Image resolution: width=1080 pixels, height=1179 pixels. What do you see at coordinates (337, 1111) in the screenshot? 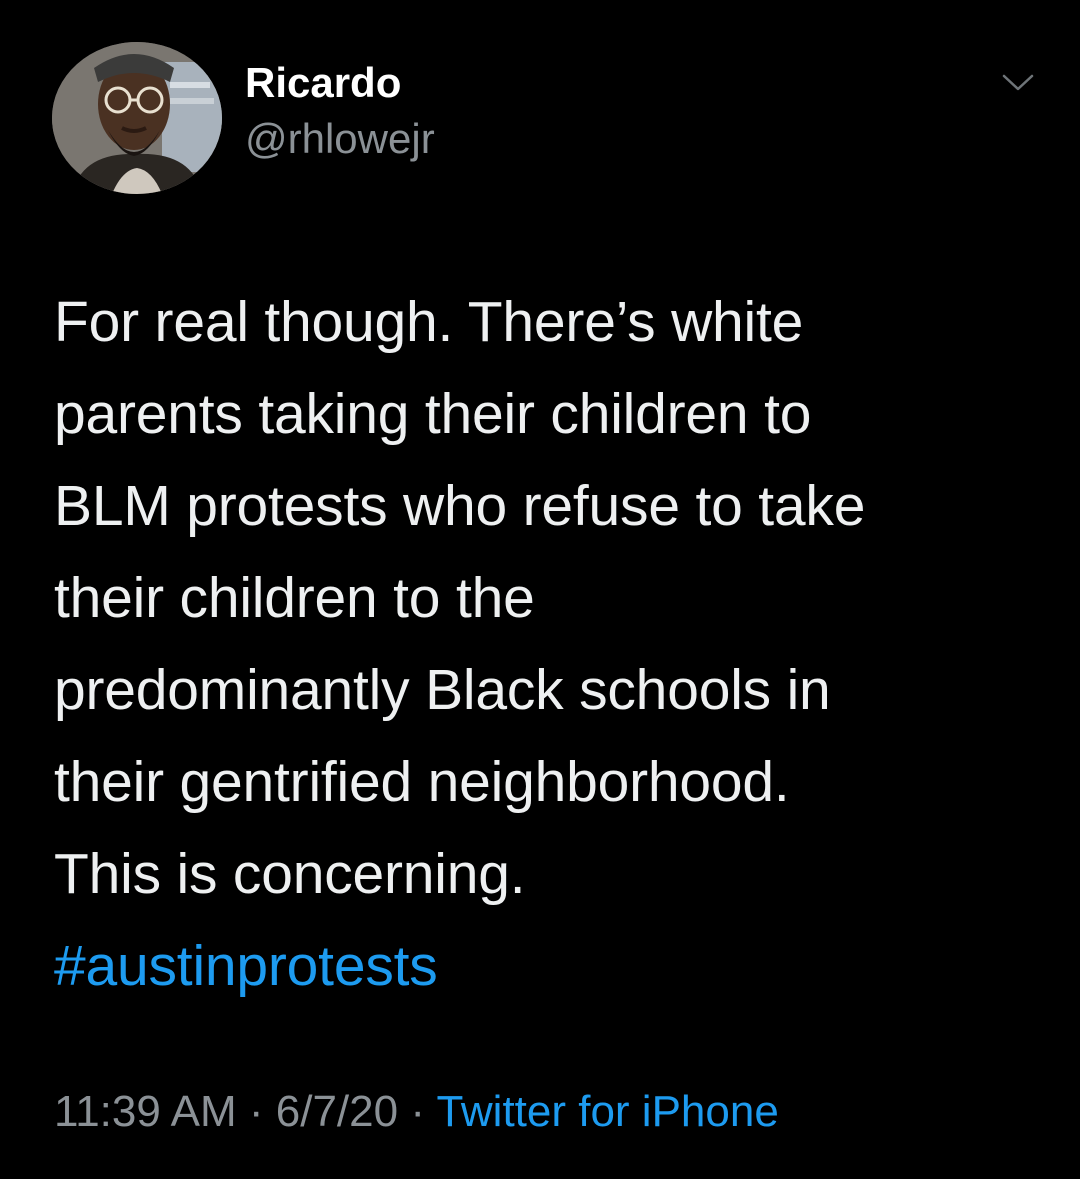
I see `tweet-date: 6/7/20` at bounding box center [337, 1111].